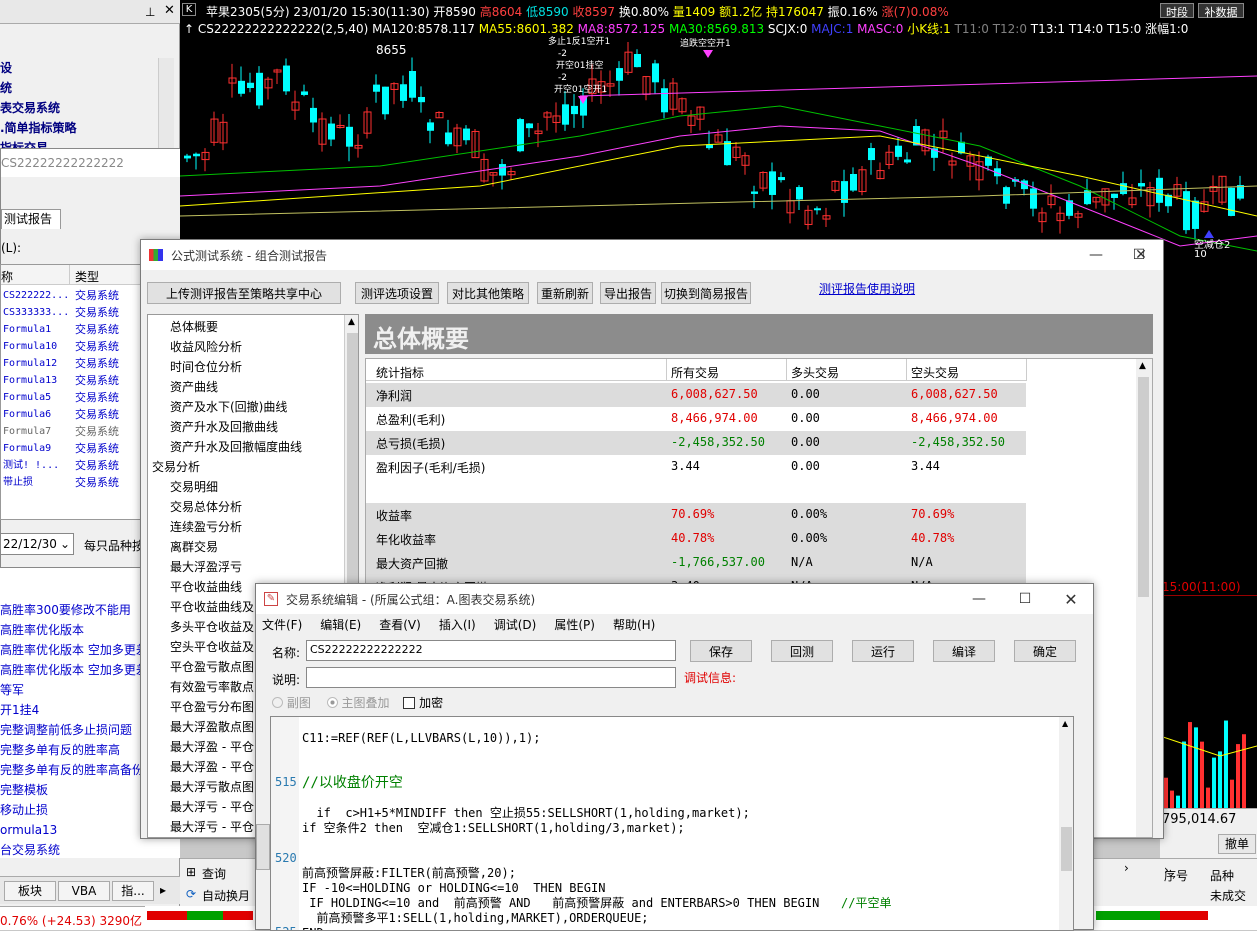  What do you see at coordinates (246, 447) in the screenshot?
I see `nav-item: 资产升水及回撤幅度曲线` at bounding box center [246, 447].